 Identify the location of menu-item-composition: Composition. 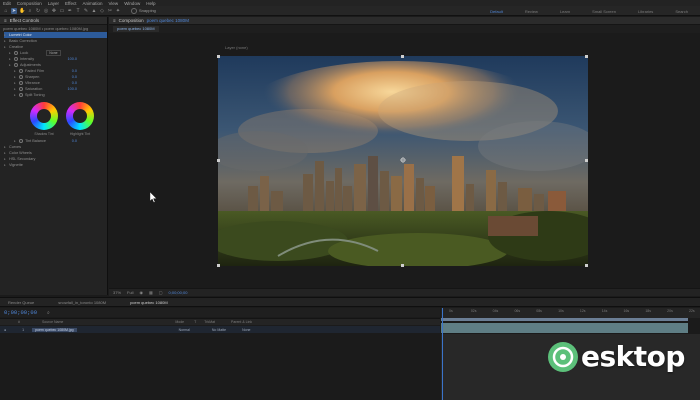
(29, 3).